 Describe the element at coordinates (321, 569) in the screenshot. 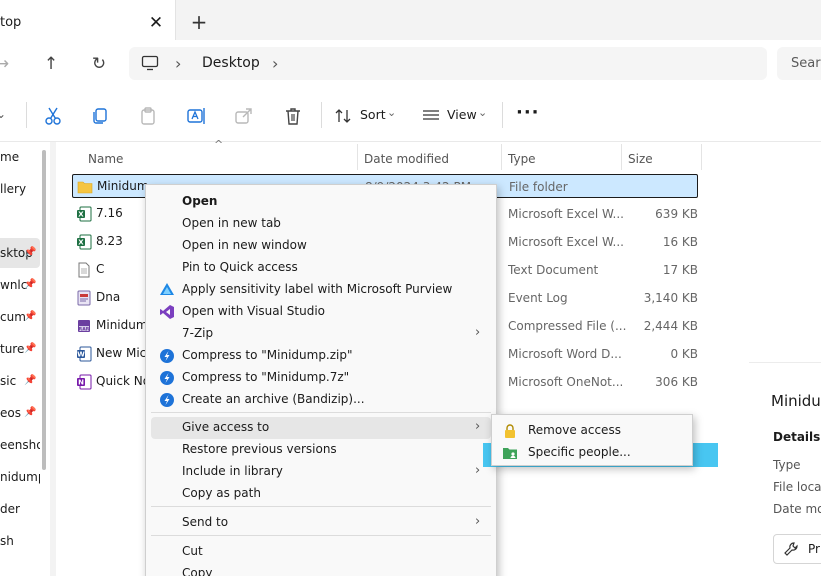

I see `menu-item-copy: Copy` at that location.